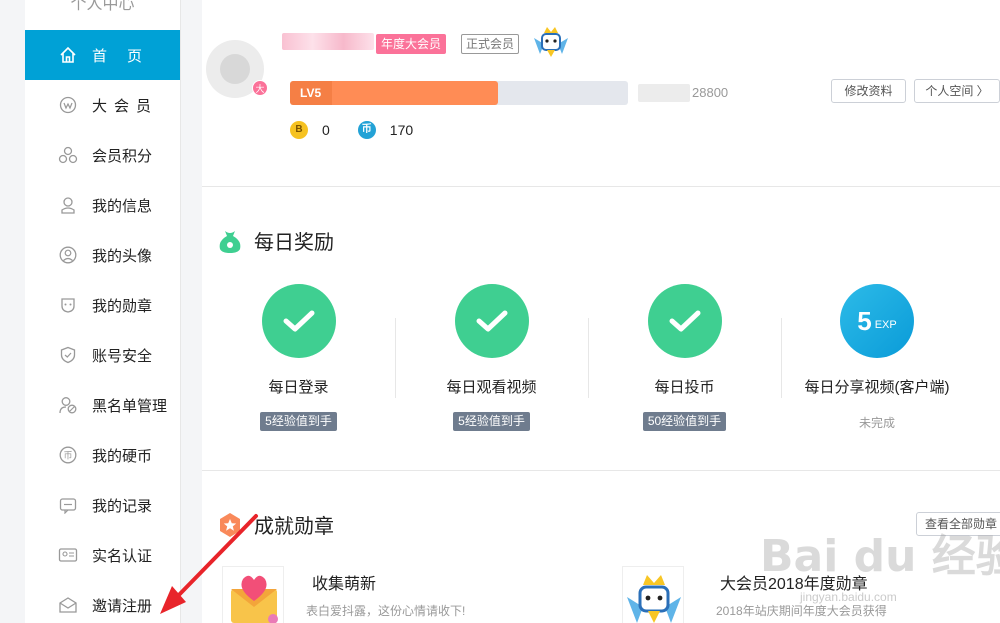  Describe the element at coordinates (653, 594) in the screenshot. I see `vip-2018-medal-icon` at that location.